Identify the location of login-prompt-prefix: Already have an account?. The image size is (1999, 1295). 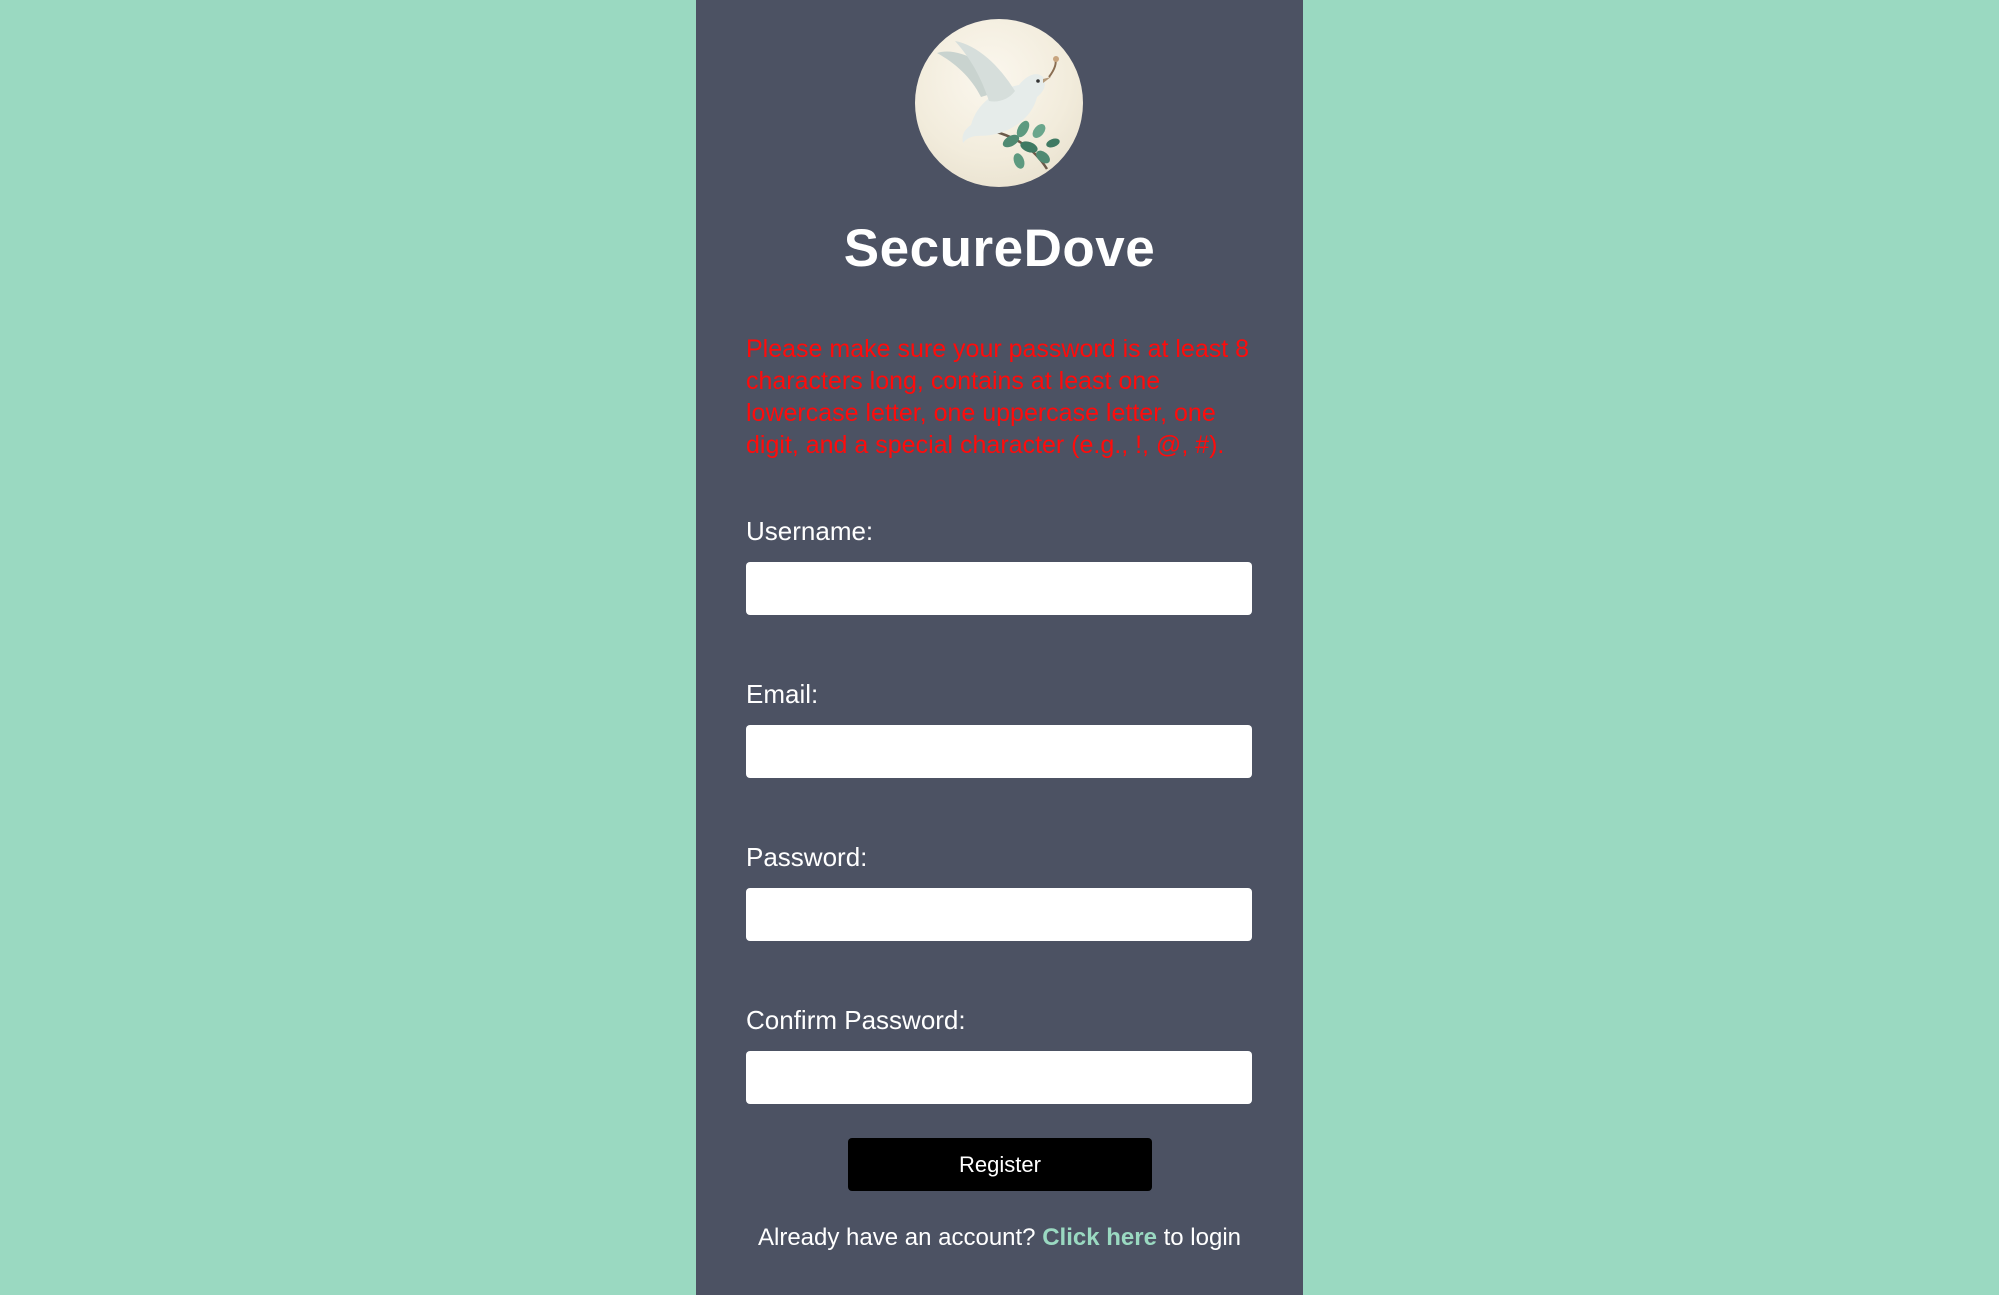
(897, 1237).